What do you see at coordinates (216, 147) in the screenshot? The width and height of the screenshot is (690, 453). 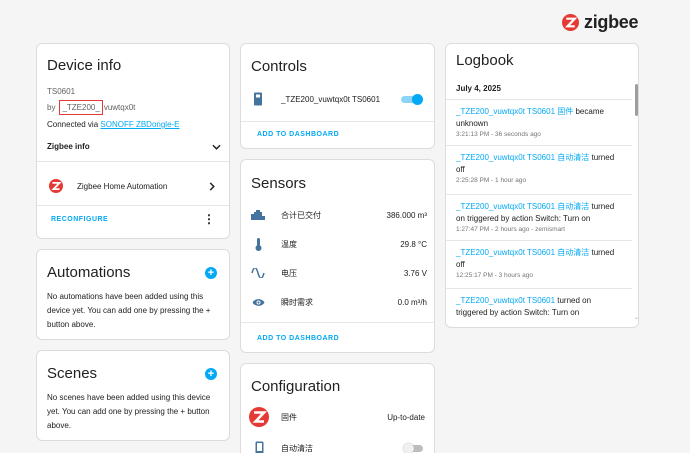 I see `chevron-down-icon` at bounding box center [216, 147].